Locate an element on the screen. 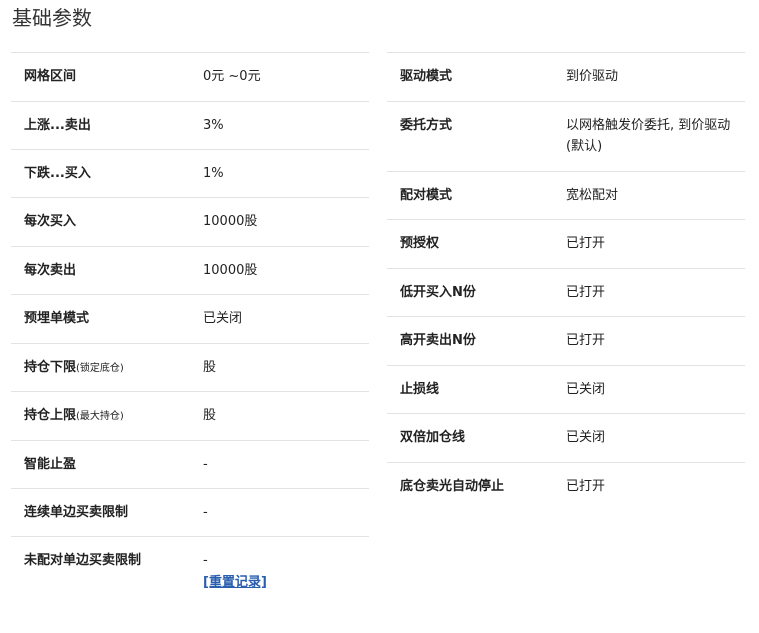 The image size is (759, 633). param-row-fall-buy: 下跌...买入 1% is located at coordinates (190, 174).